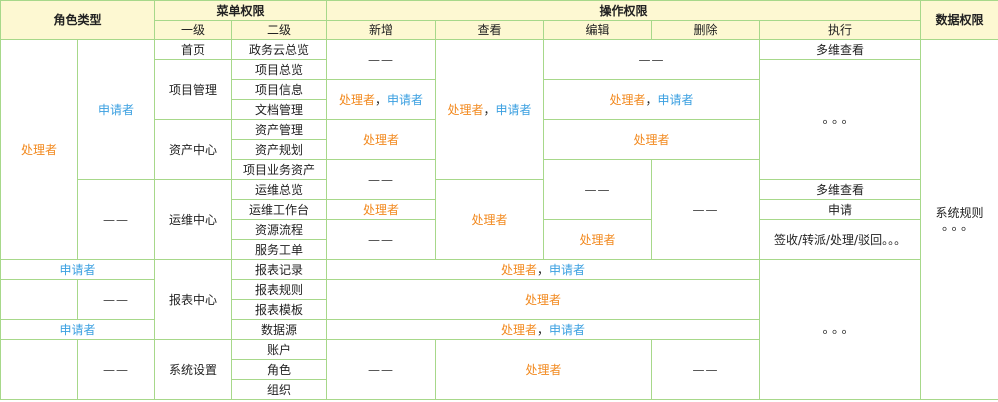 This screenshot has width=998, height=402. What do you see at coordinates (39, 149) in the screenshot?
I see `role-handler: 处理者` at bounding box center [39, 149].